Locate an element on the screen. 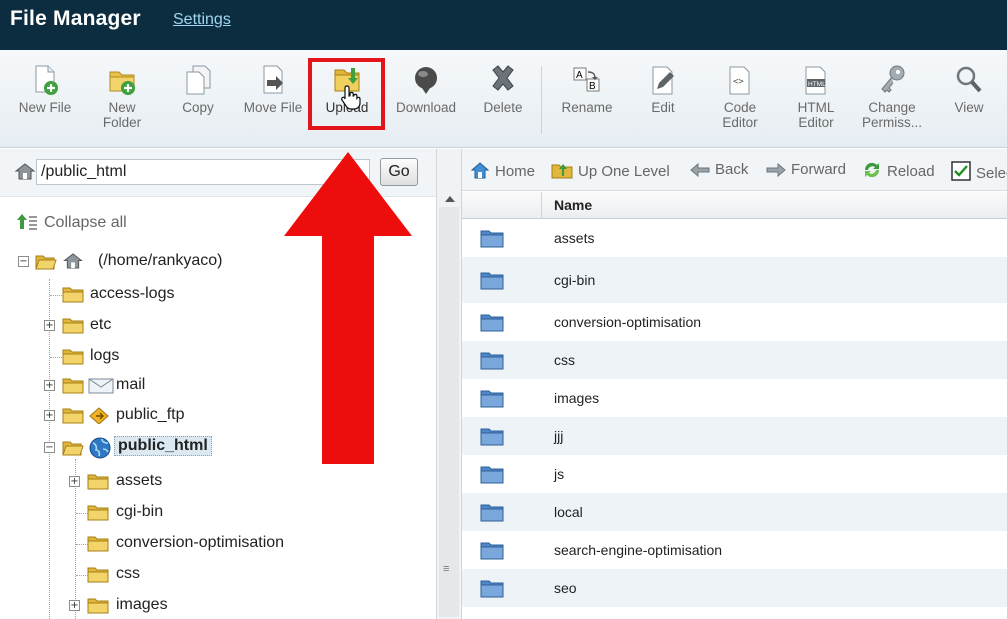 The height and width of the screenshot is (619, 1007). name-column-header: Name is located at coordinates (573, 205).